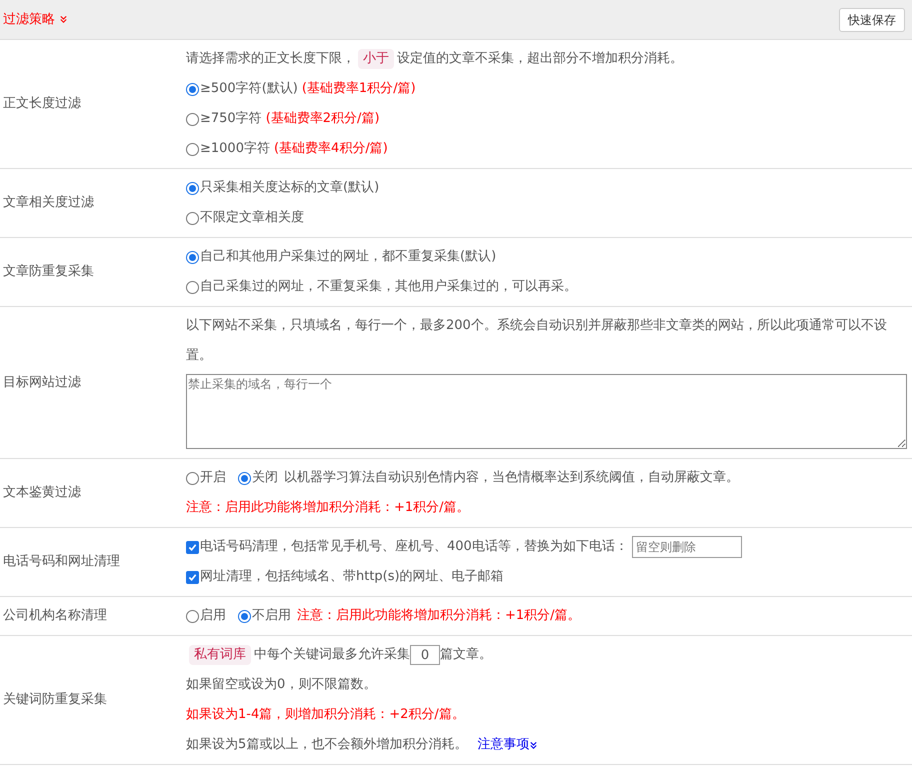  What do you see at coordinates (61, 562) in the screenshot?
I see `row-label: 电话号码和网址清理` at bounding box center [61, 562].